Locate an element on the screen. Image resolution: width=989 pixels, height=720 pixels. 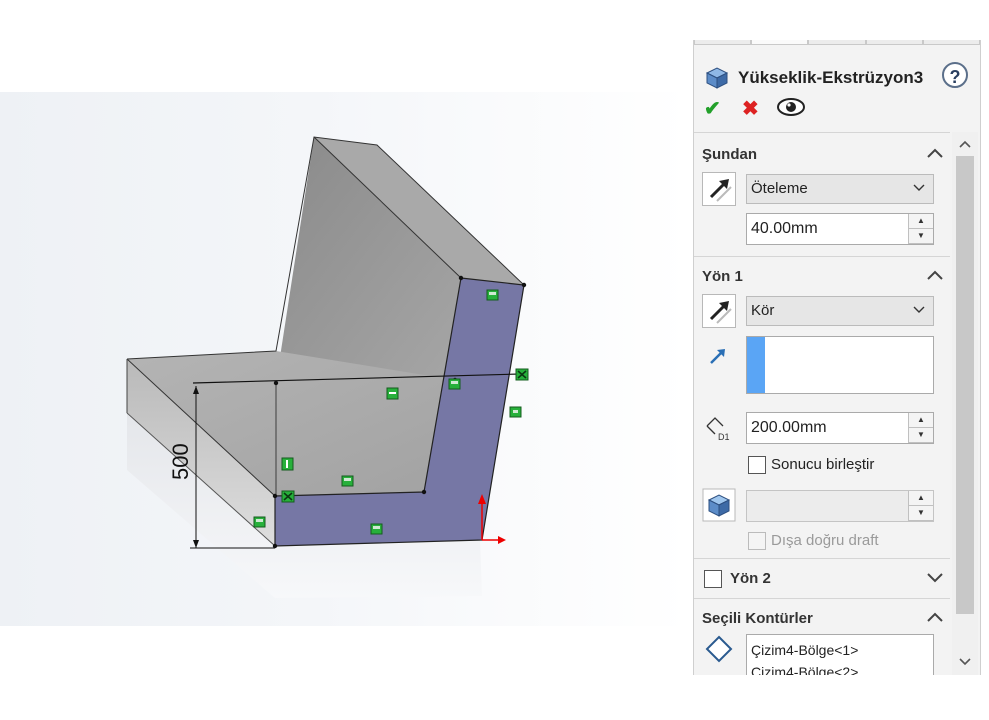
feature-title: Yükseklik-Ekstrüzyon3 is located at coordinates (831, 77).